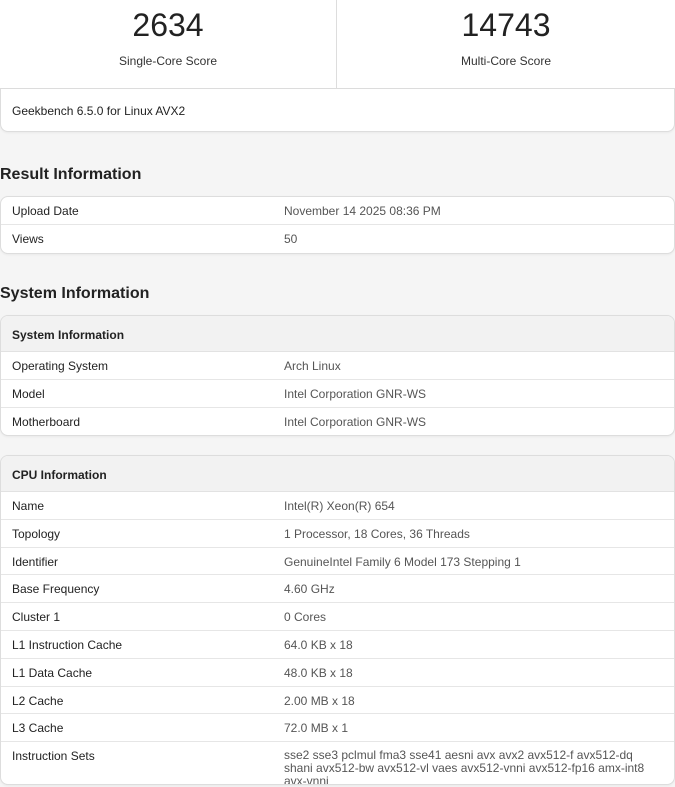  What do you see at coordinates (53, 756) in the screenshot?
I see `row-key: Instruction Sets` at bounding box center [53, 756].